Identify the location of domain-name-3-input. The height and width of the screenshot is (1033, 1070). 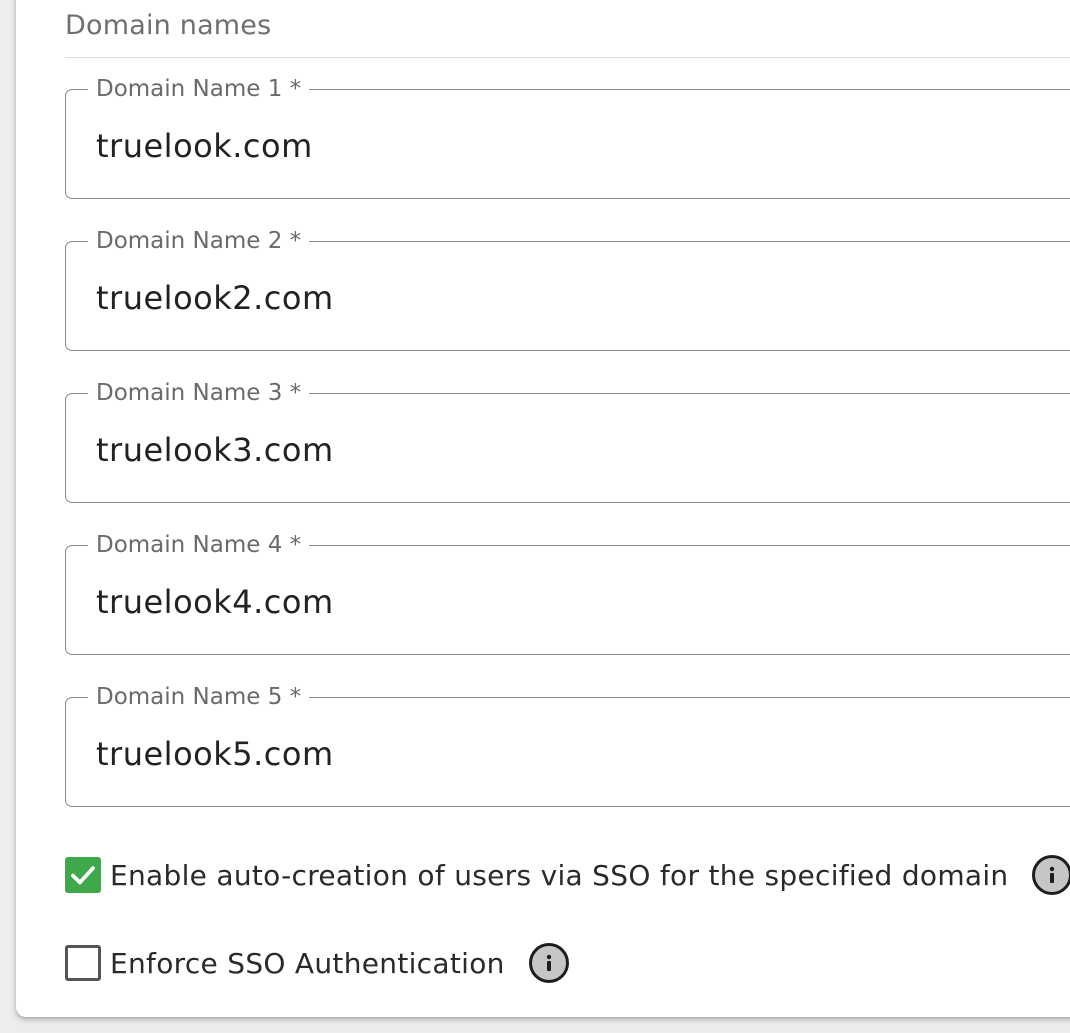
(546, 450).